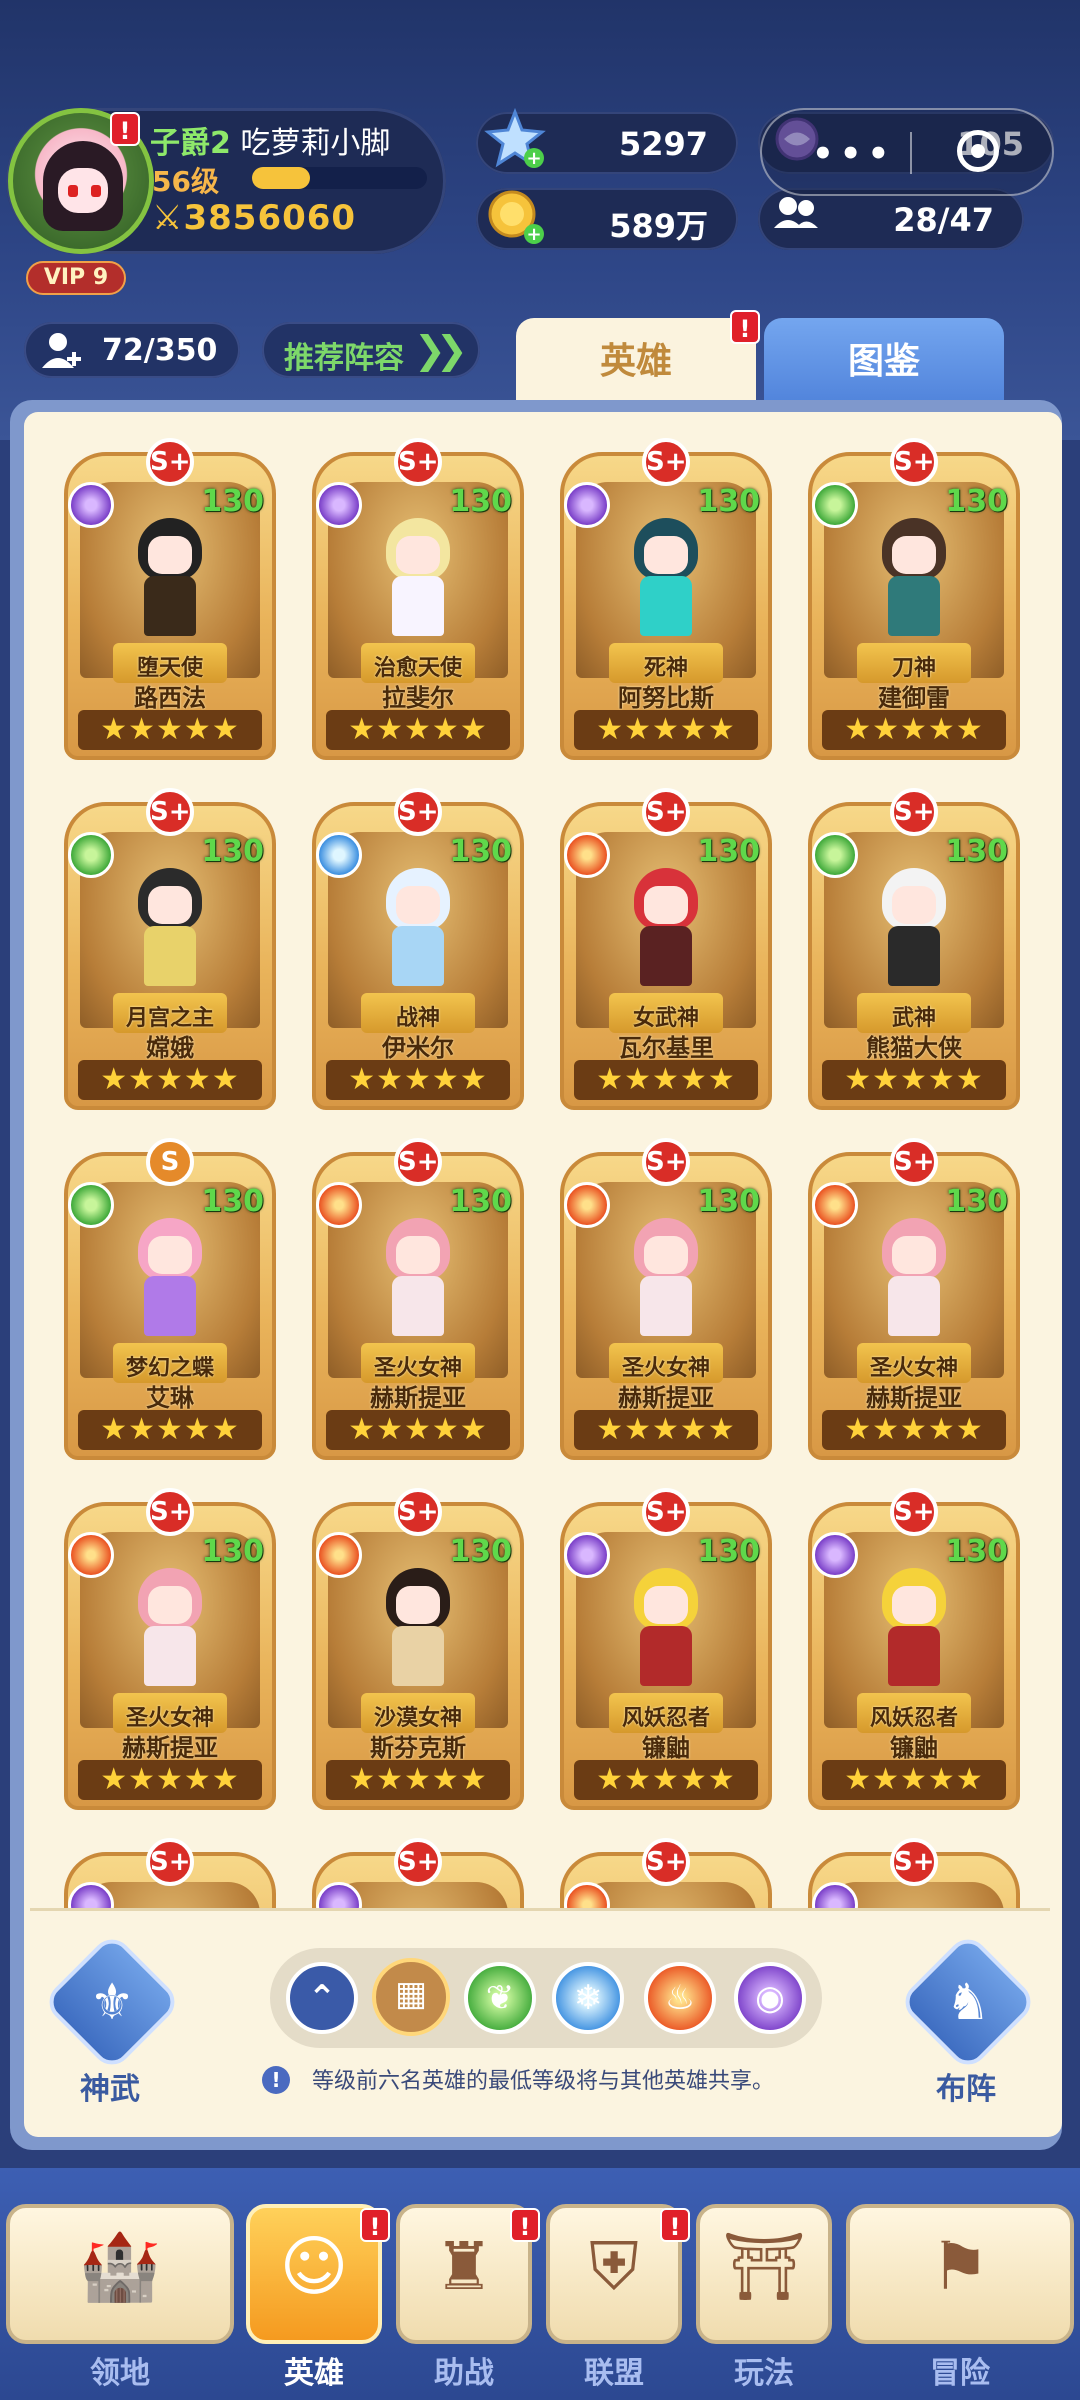 The width and height of the screenshot is (1080, 2400). Describe the element at coordinates (960, 2266) in the screenshot. I see `flag-icon: ⚑` at that location.